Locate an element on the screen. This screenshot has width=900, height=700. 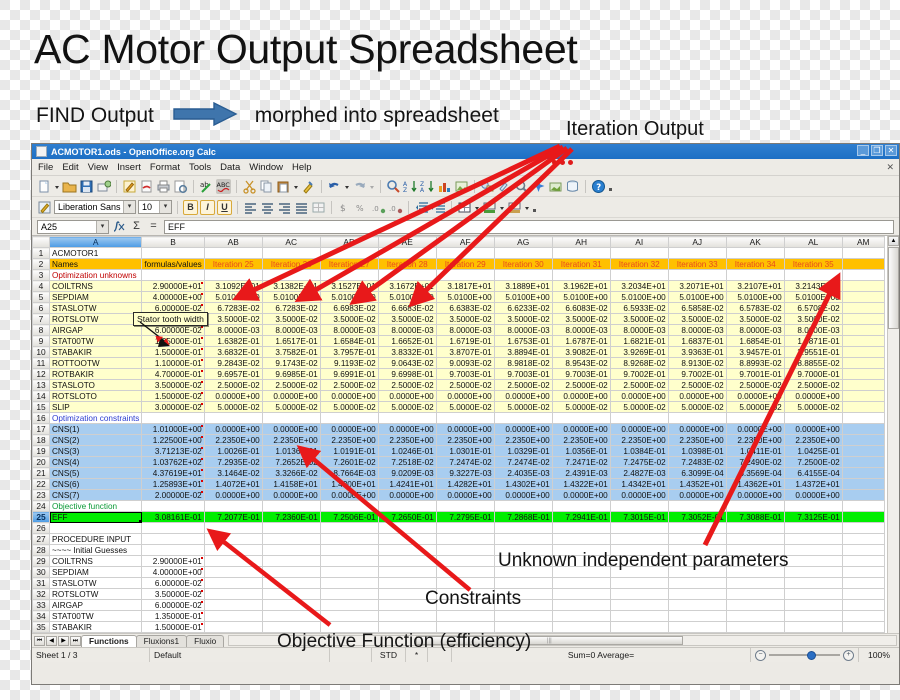
column-header-ak: AK is located at coordinates (755, 242).